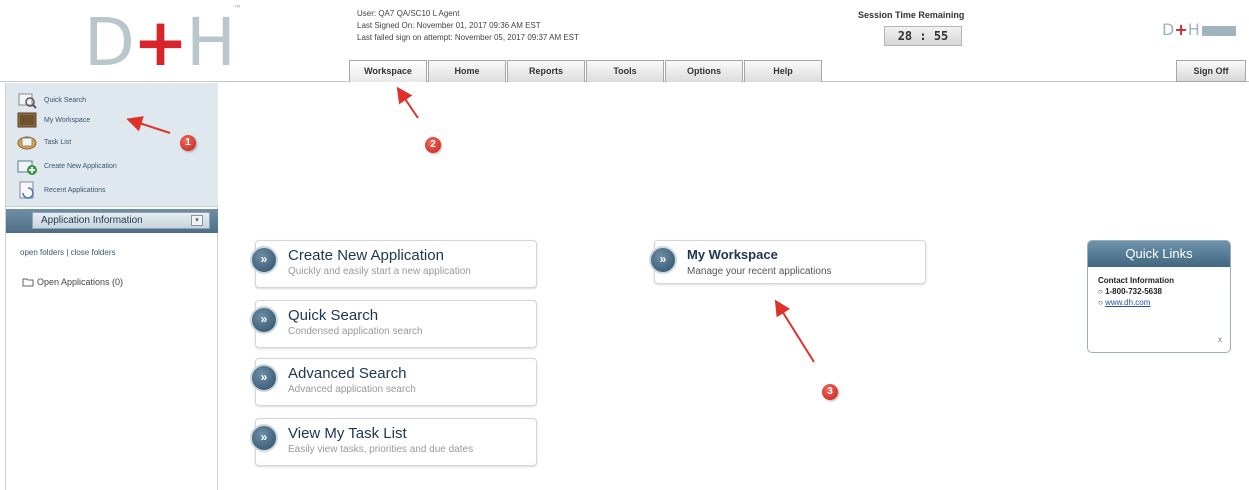 The width and height of the screenshot is (1249, 490). I want to click on card-title: View My Task List, so click(347, 433).